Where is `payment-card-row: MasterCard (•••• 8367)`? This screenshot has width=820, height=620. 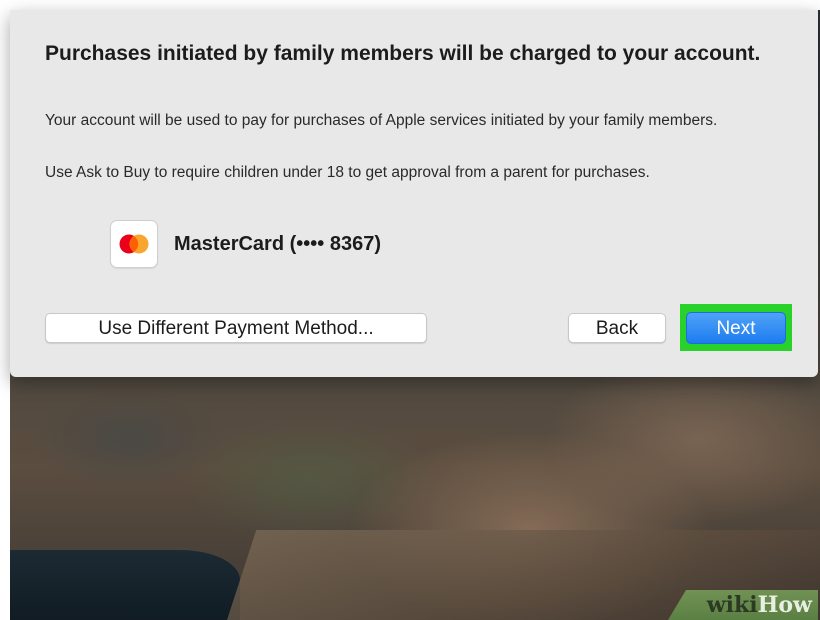 payment-card-row: MasterCard (•••• 8367) is located at coordinates (245, 244).